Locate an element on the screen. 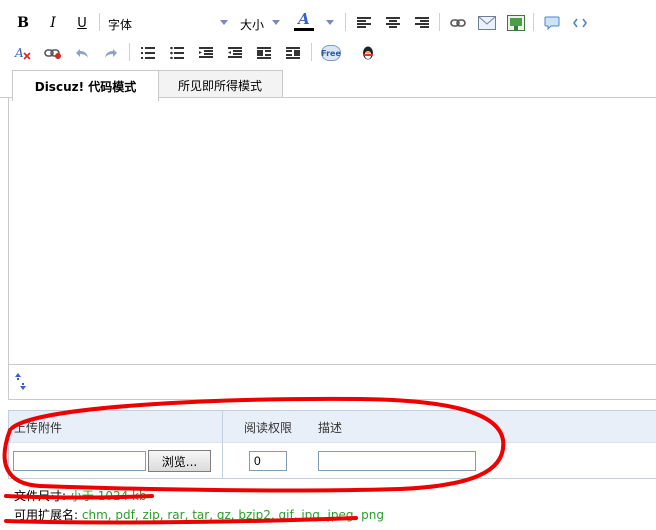 Image resolution: width=656 pixels, height=530 pixels. file-path-input is located at coordinates (79, 461).